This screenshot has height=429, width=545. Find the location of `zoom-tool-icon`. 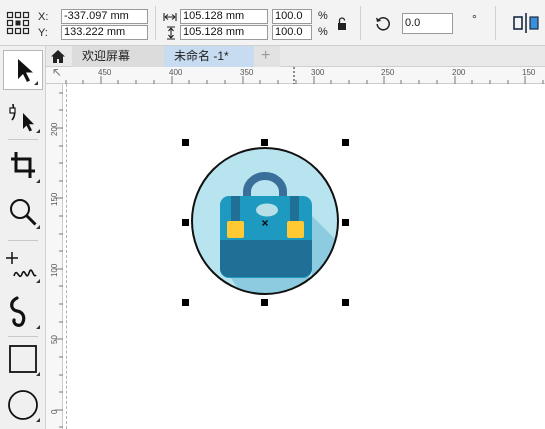

zoom-tool-icon is located at coordinates (25, 214).